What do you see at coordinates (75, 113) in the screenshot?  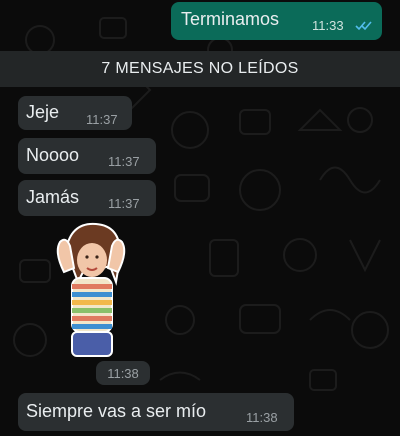 I see `incoming-message-bubble: Jeje 11:37` at bounding box center [75, 113].